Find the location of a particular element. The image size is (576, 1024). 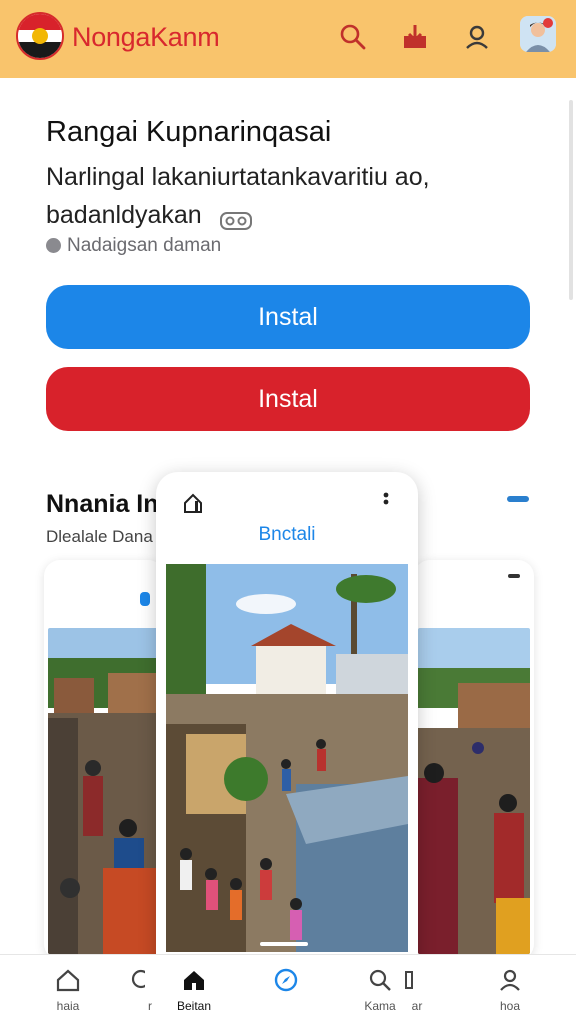

person-icon is located at coordinates (510, 980).